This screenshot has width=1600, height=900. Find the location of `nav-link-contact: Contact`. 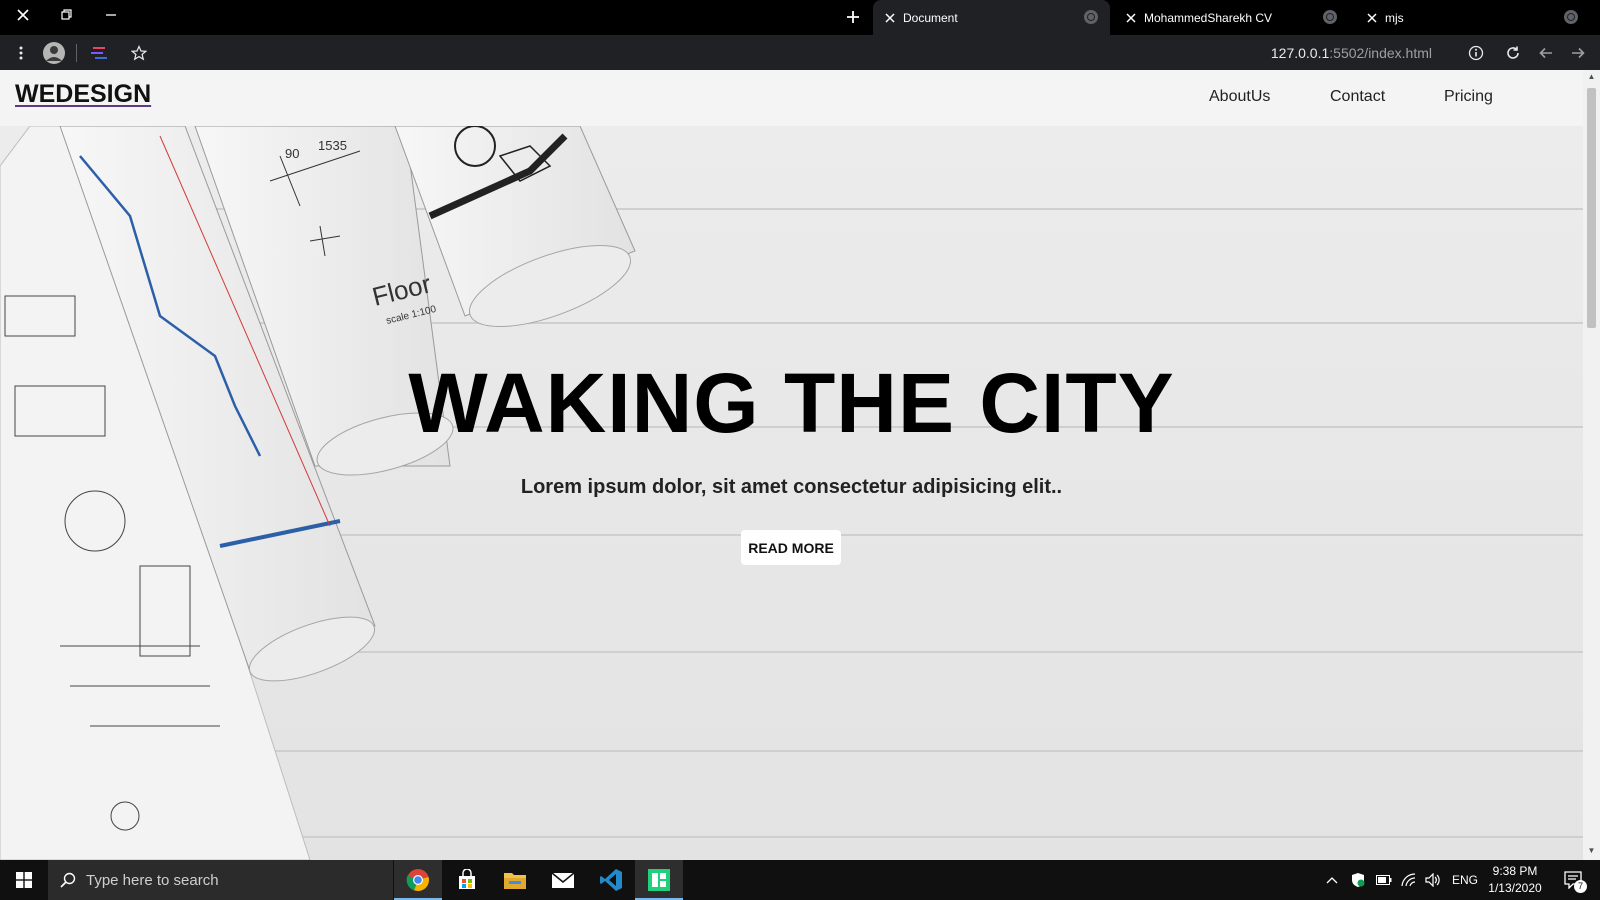

nav-link-contact: Contact is located at coordinates (1357, 97).